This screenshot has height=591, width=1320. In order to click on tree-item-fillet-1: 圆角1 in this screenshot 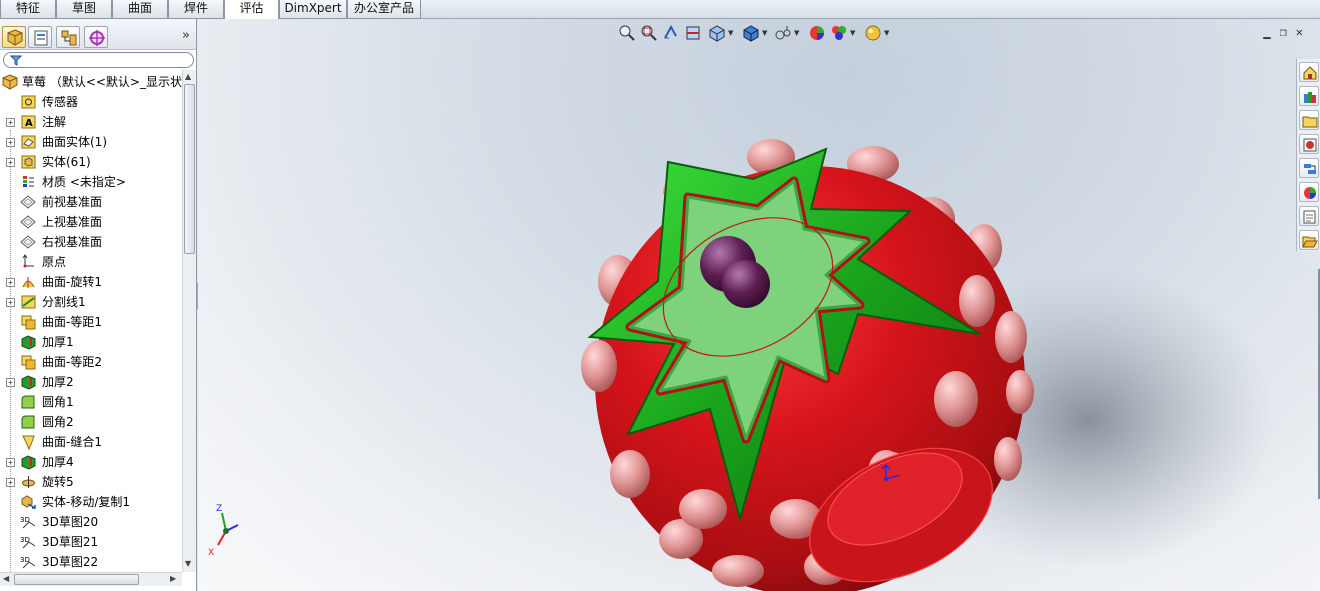, I will do `click(91, 402)`.